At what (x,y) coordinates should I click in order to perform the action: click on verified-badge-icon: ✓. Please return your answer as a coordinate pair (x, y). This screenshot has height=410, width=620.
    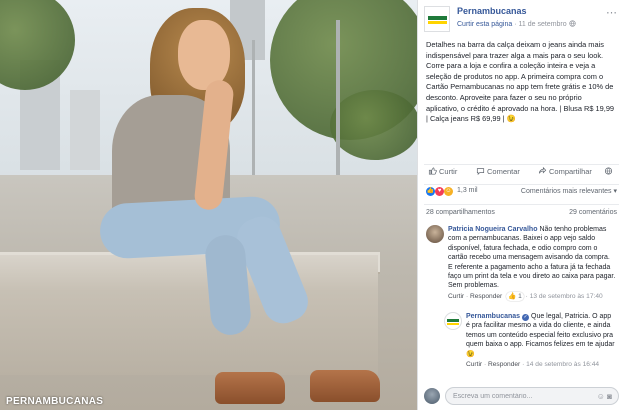
    Looking at the image, I should click on (526, 317).